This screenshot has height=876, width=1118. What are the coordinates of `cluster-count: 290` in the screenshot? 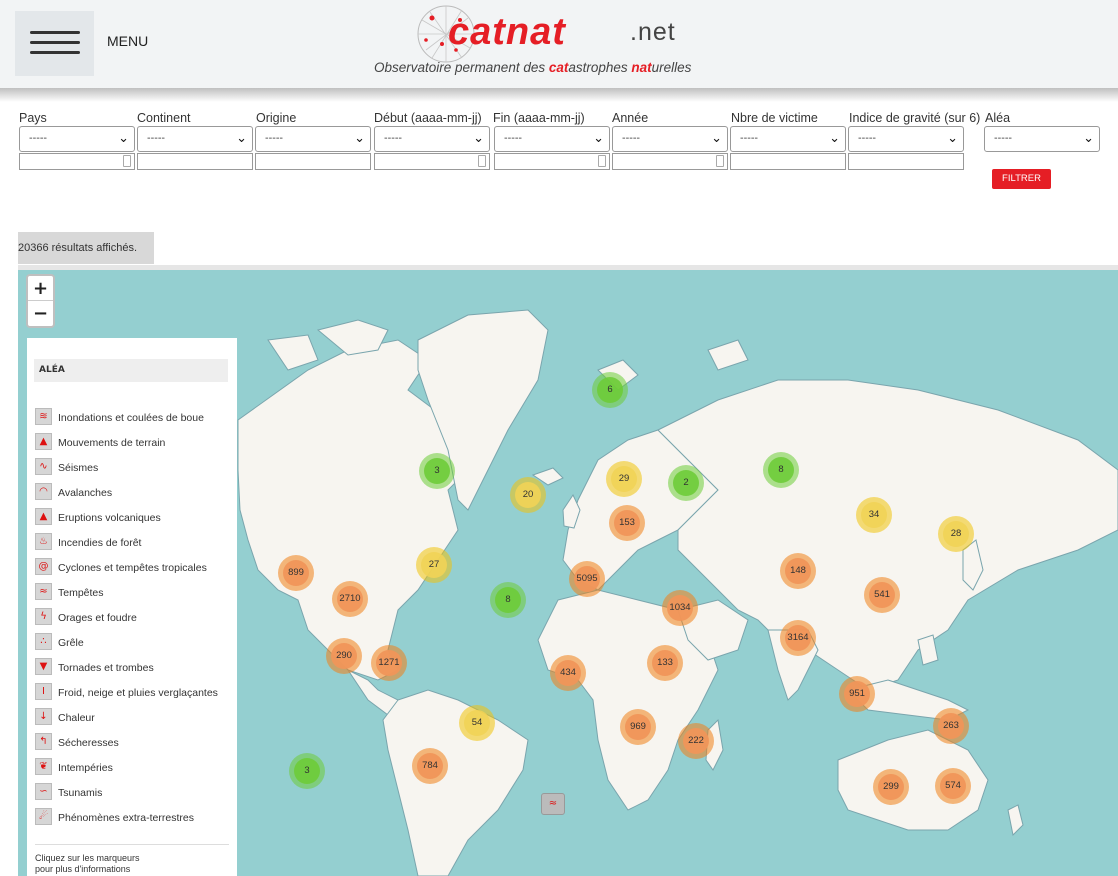 It's located at (344, 656).